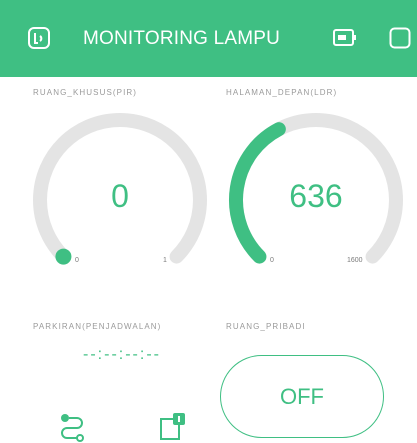 Image resolution: width=417 pixels, height=443 pixels. Describe the element at coordinates (63, 256) in the screenshot. I see `gauge-fill-dot` at that location.